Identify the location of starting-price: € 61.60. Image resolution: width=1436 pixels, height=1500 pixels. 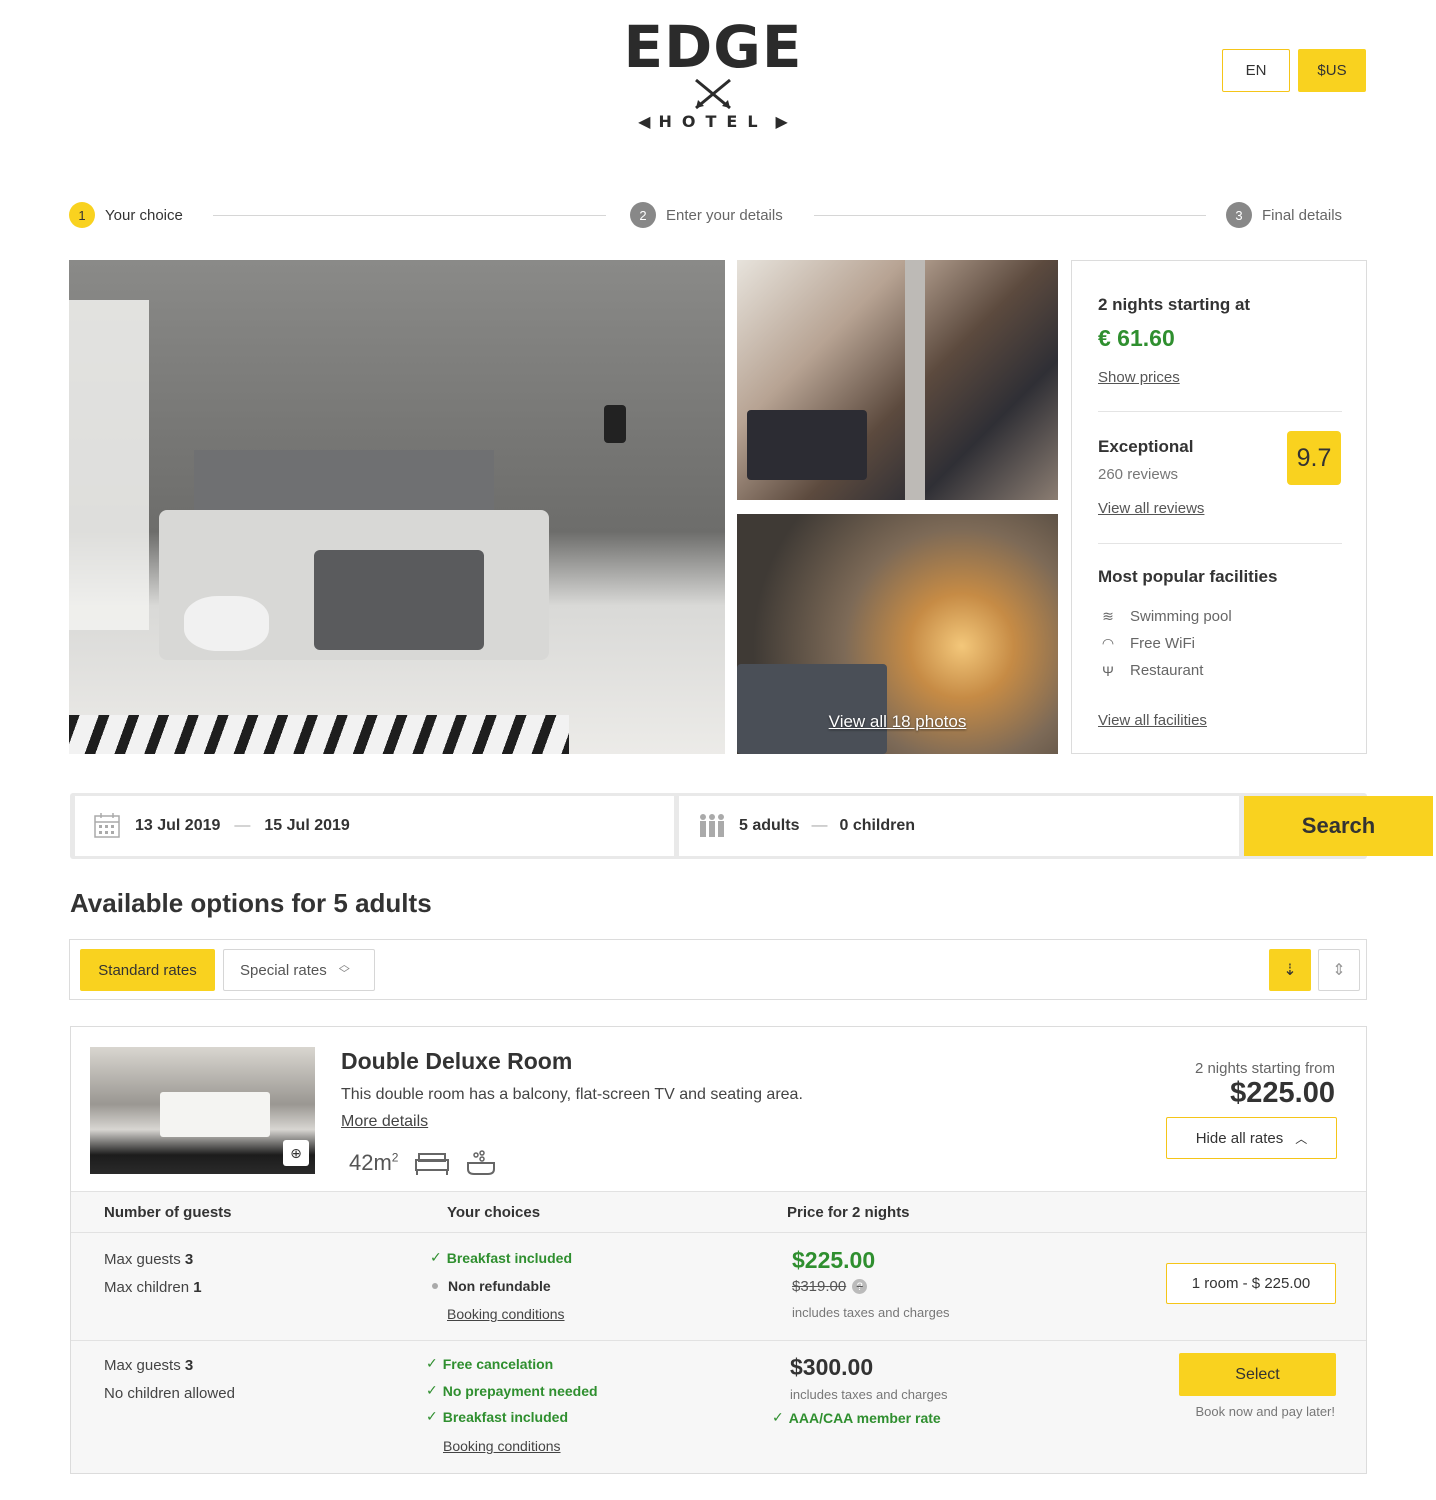
(1136, 338).